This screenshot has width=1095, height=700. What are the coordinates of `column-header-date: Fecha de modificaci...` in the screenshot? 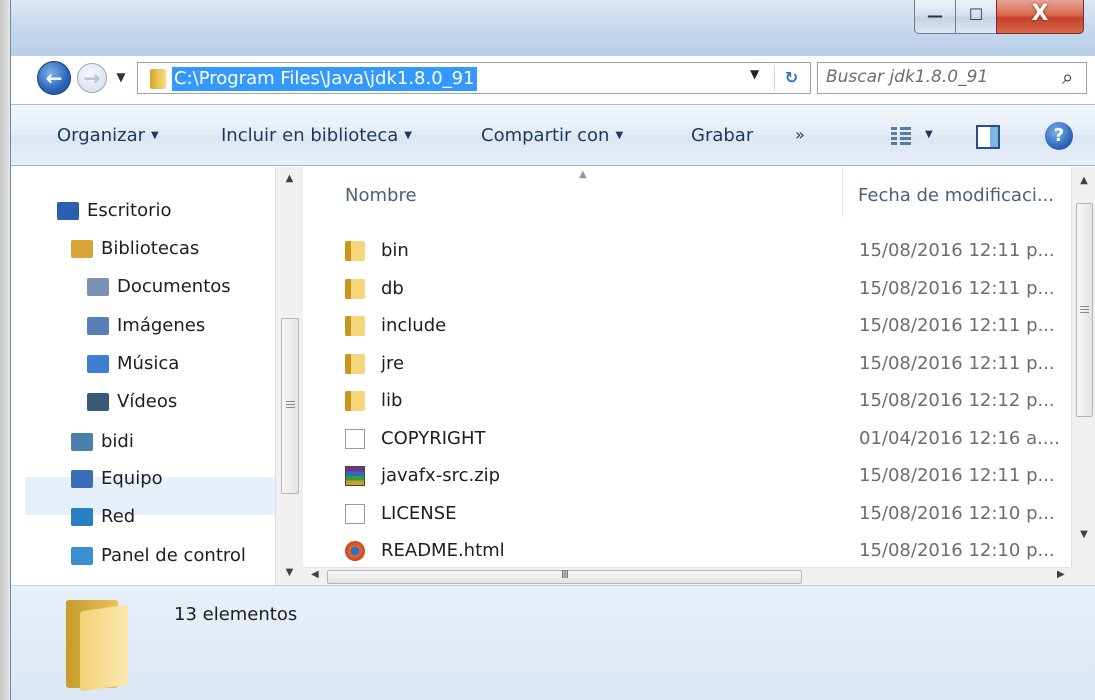 It's located at (956, 195).